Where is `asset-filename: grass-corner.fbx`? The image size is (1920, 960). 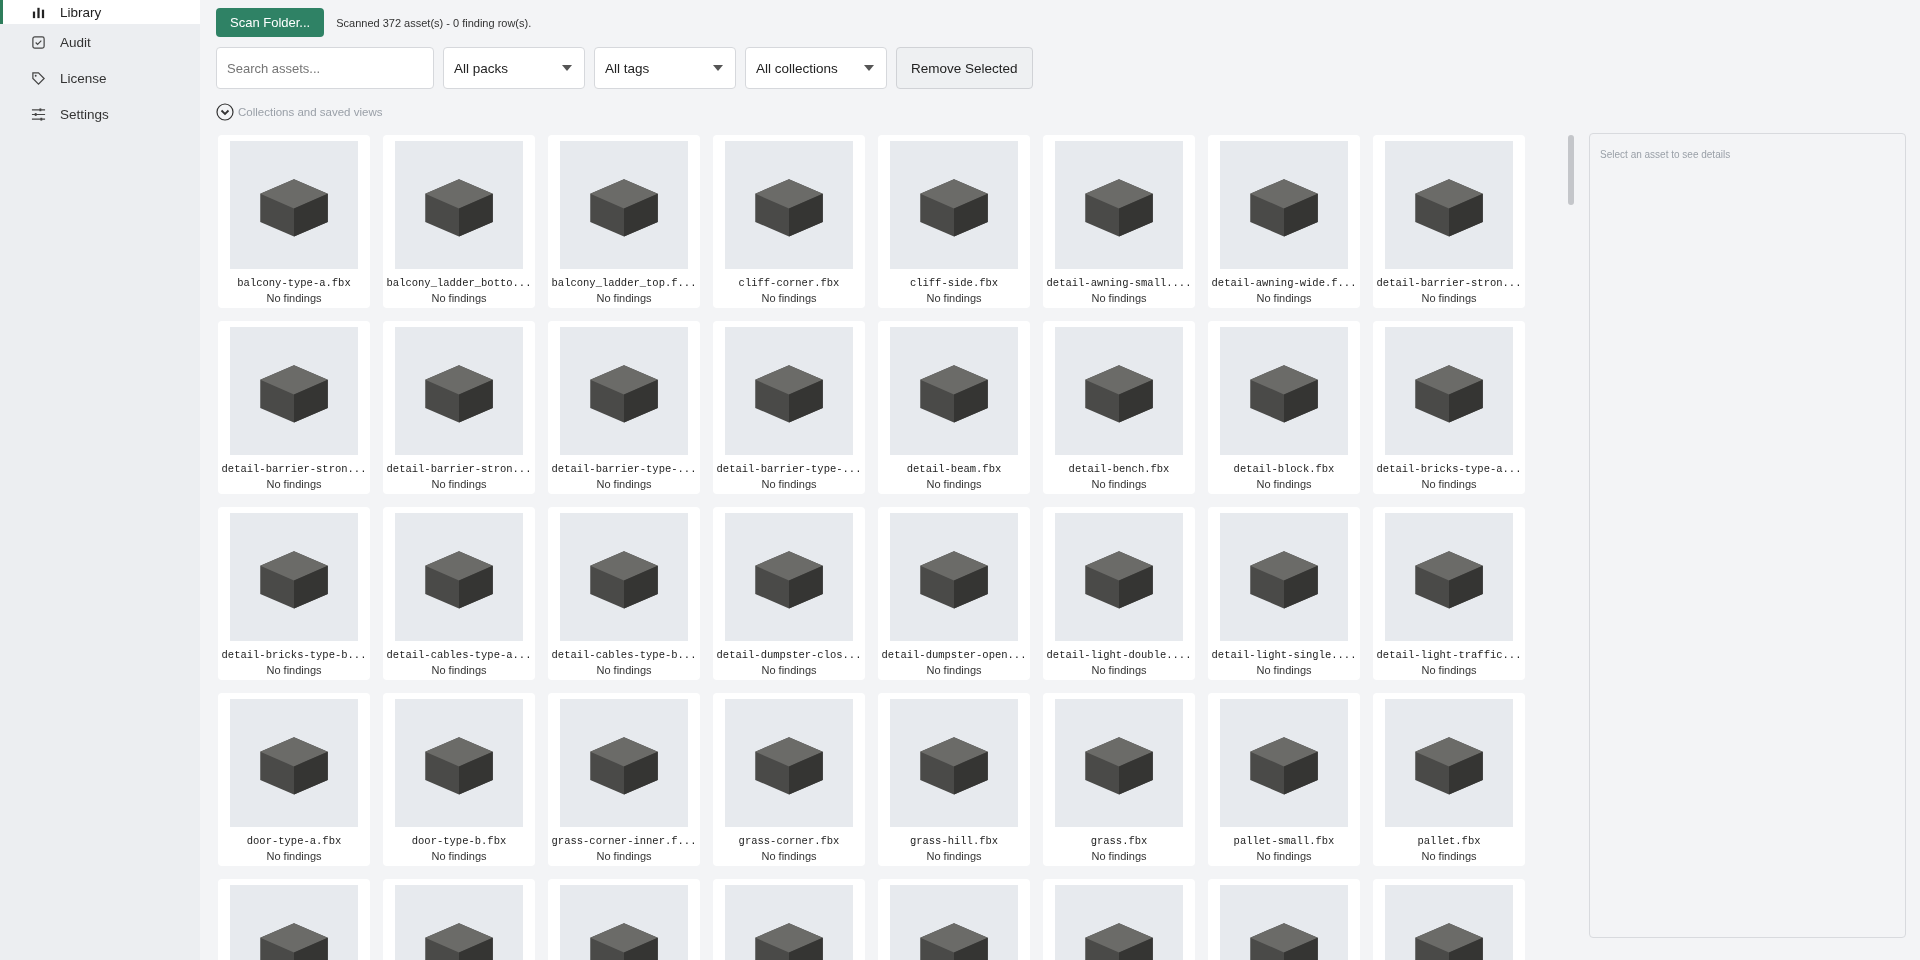
asset-filename: grass-corner.fbx is located at coordinates (789, 841).